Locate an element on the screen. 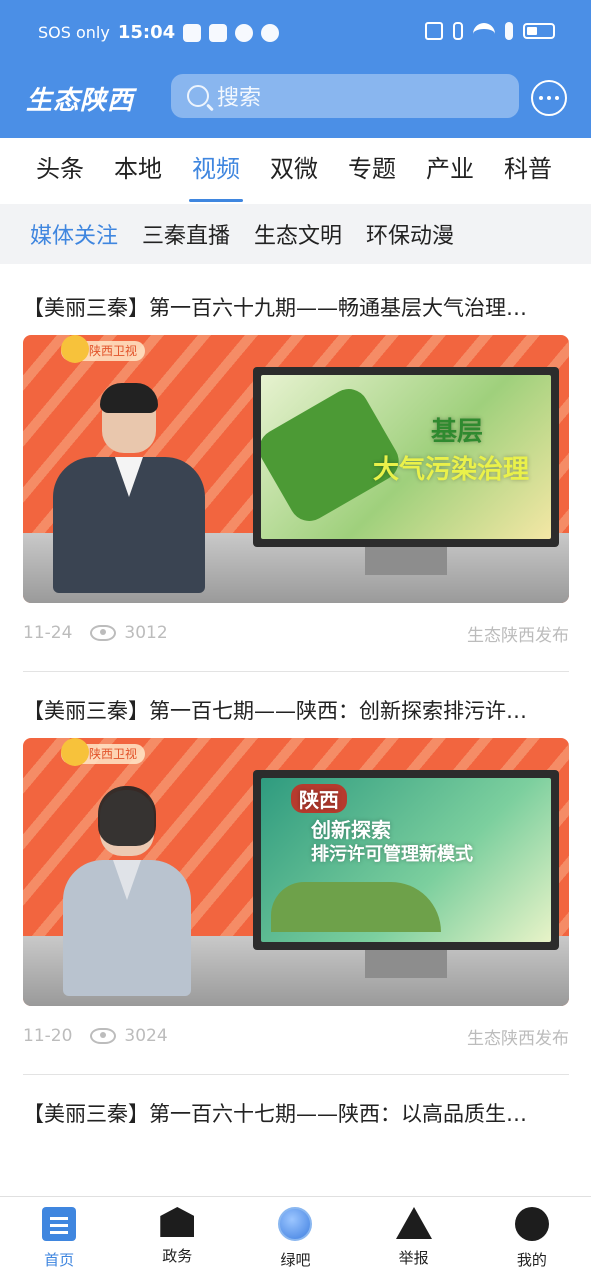 This screenshot has width=591, height=1280. nav-home: 首页 is located at coordinates (59, 1238).